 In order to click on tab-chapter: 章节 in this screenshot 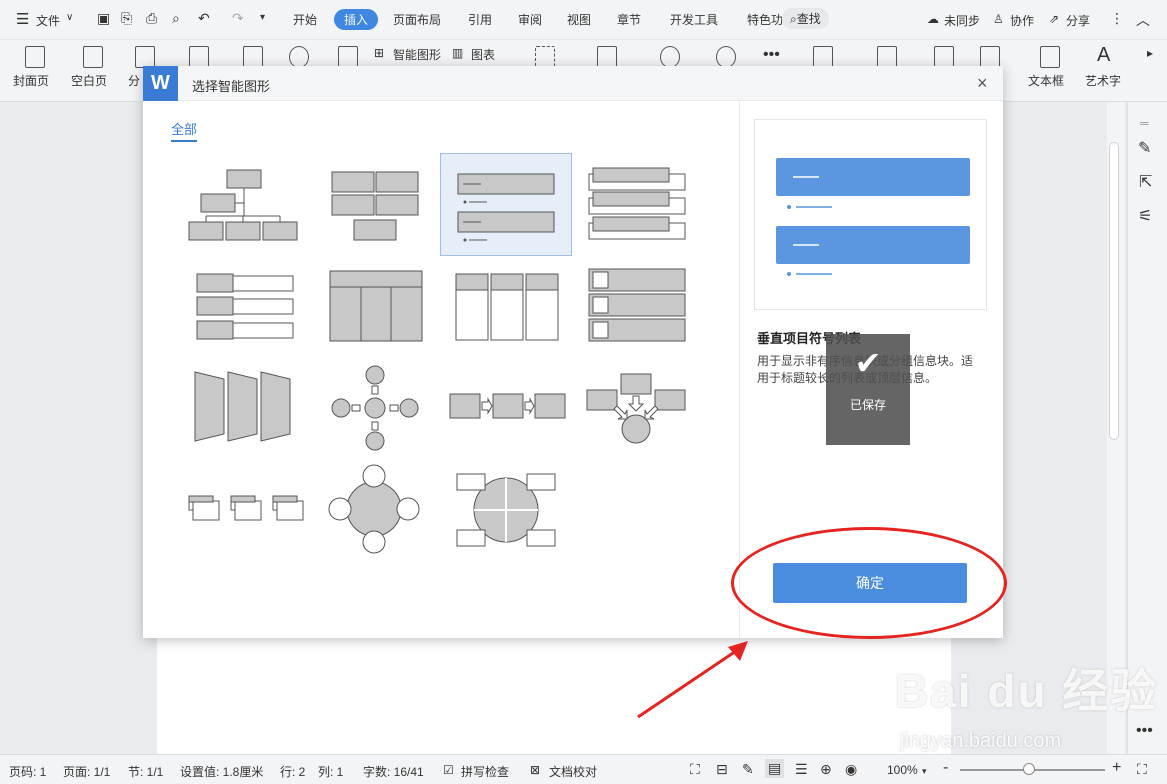, I will do `click(629, 19)`.